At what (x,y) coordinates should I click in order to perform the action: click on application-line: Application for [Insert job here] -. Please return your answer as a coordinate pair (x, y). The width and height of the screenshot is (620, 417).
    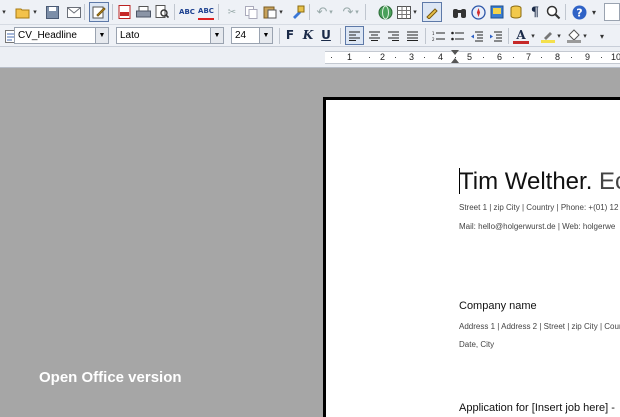
    Looking at the image, I should click on (537, 408).